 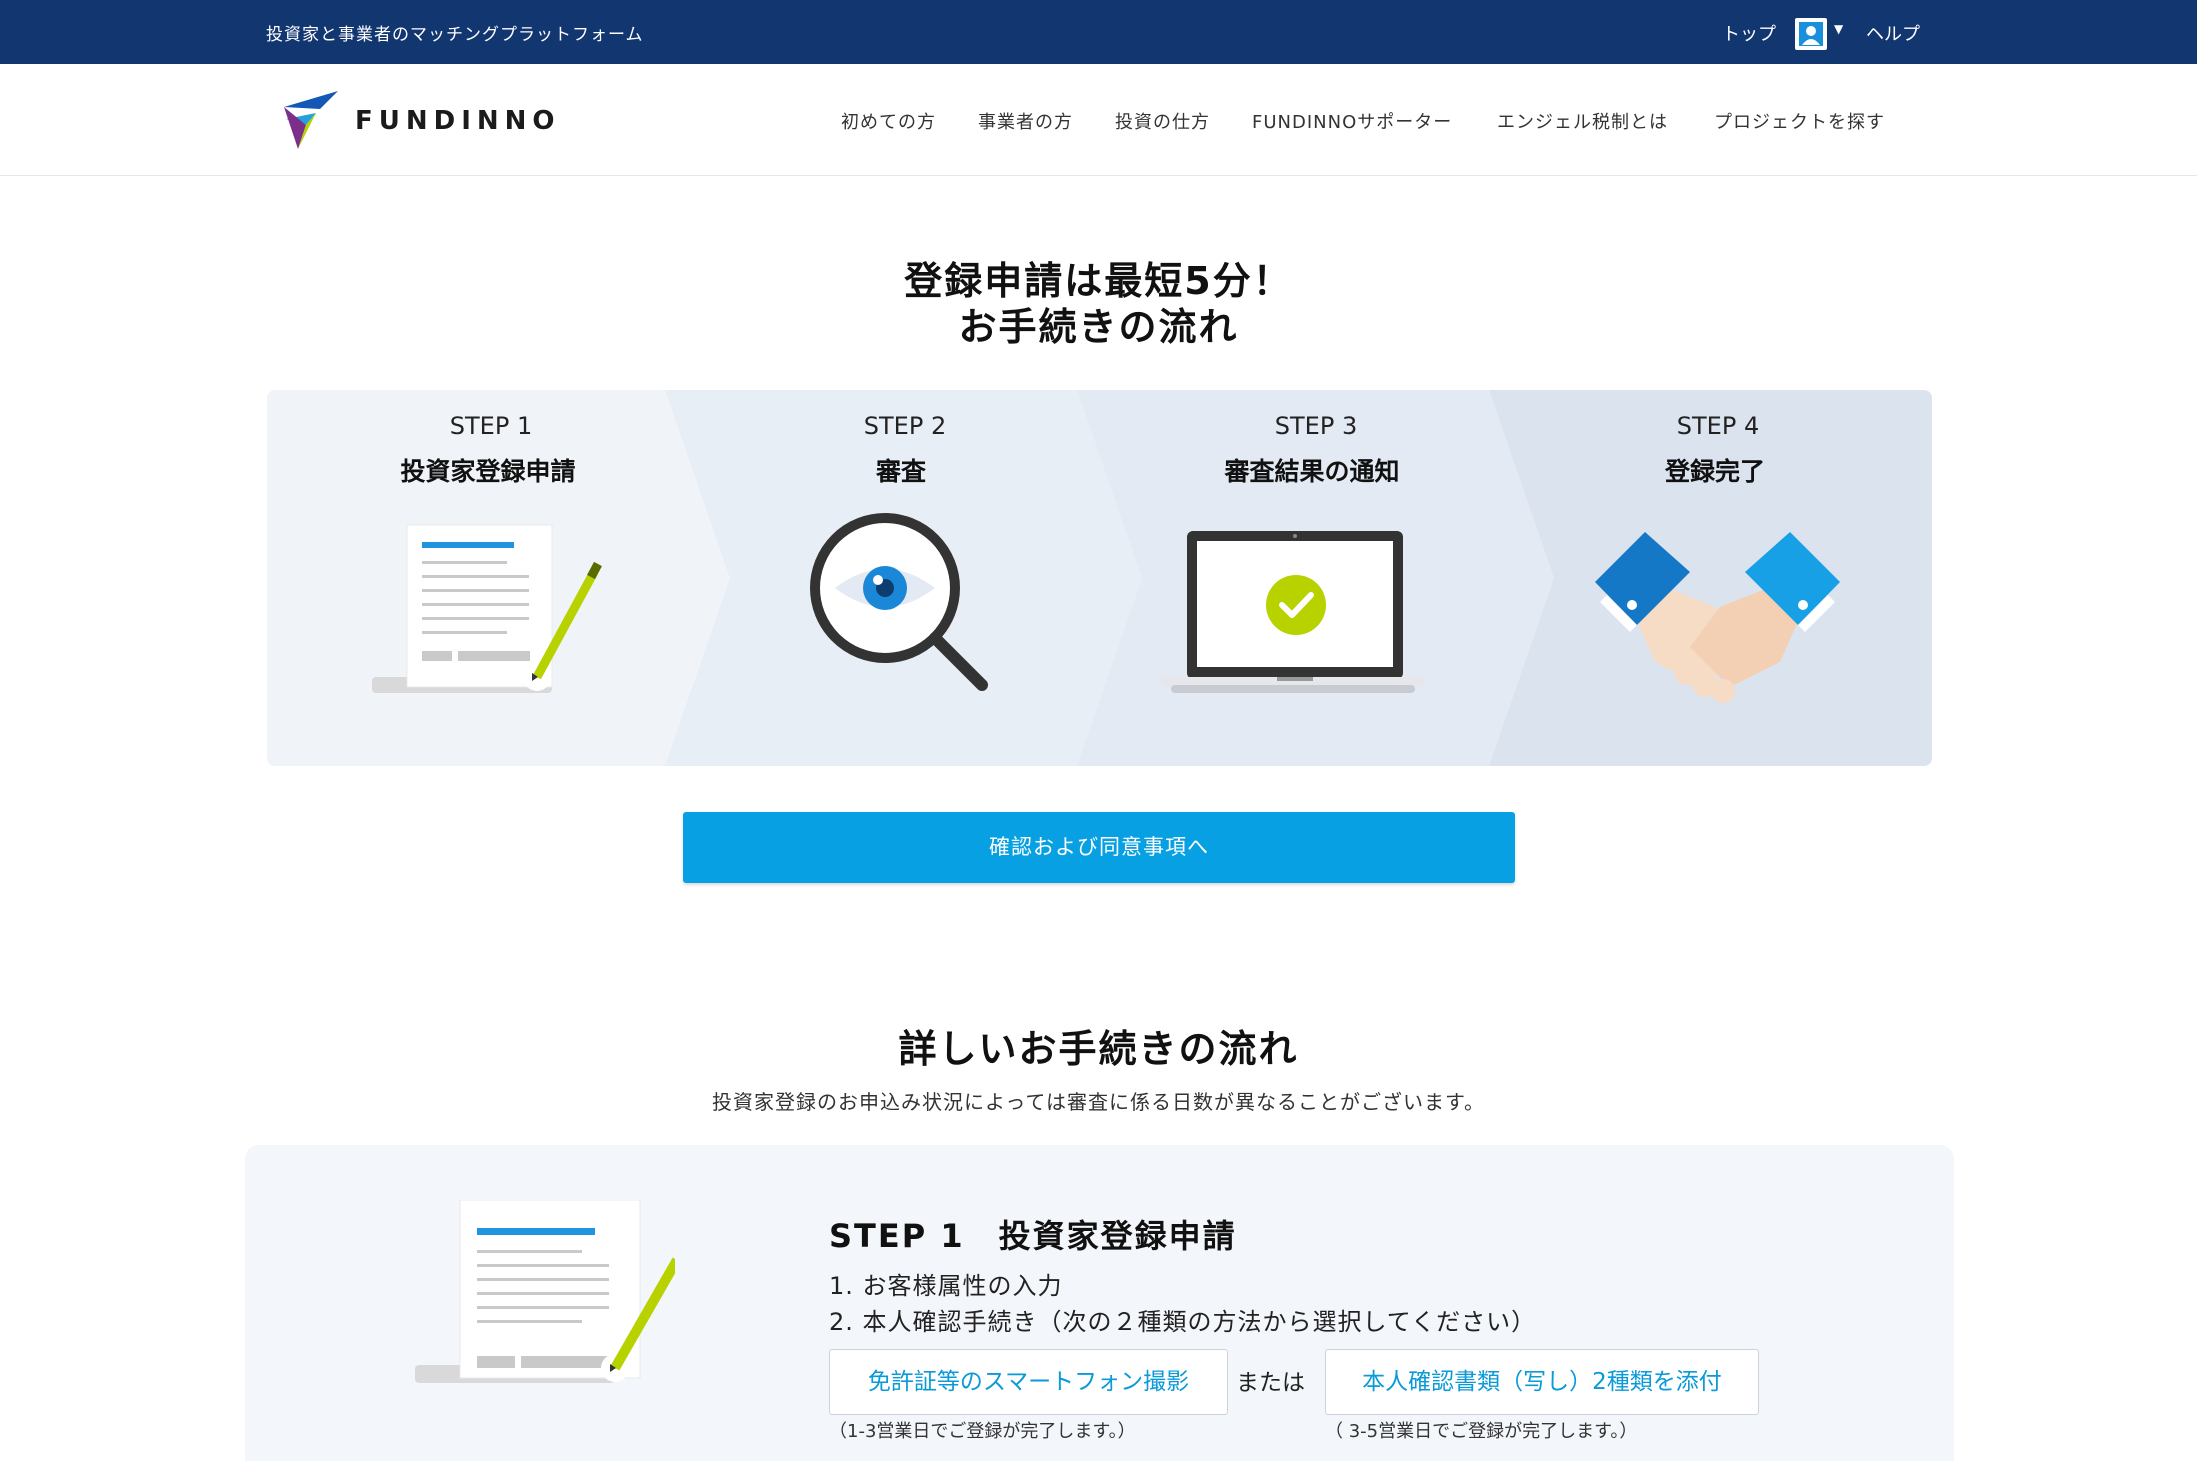 I want to click on step-1-detail-title: STEP 1 投資家登録申請, so click(x=1033, y=1236).